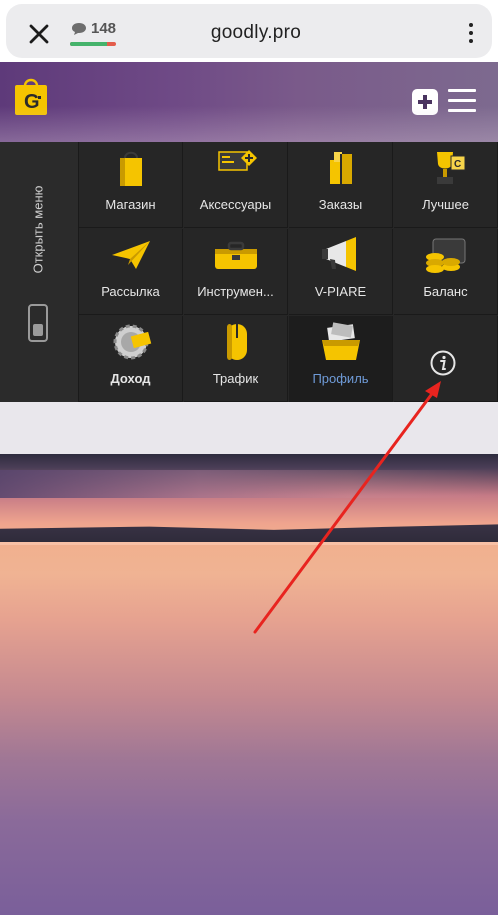 The width and height of the screenshot is (498, 915). What do you see at coordinates (131, 272) in the screenshot?
I see `menu-item-mailing: Рассылка` at bounding box center [131, 272].